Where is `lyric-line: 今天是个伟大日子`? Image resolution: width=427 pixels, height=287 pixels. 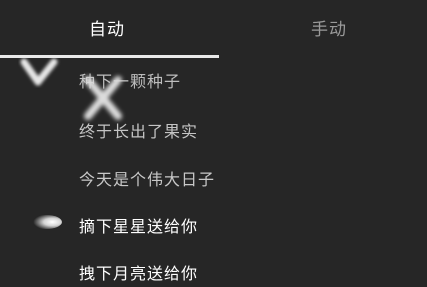 lyric-line: 今天是个伟大日子 is located at coordinates (147, 179).